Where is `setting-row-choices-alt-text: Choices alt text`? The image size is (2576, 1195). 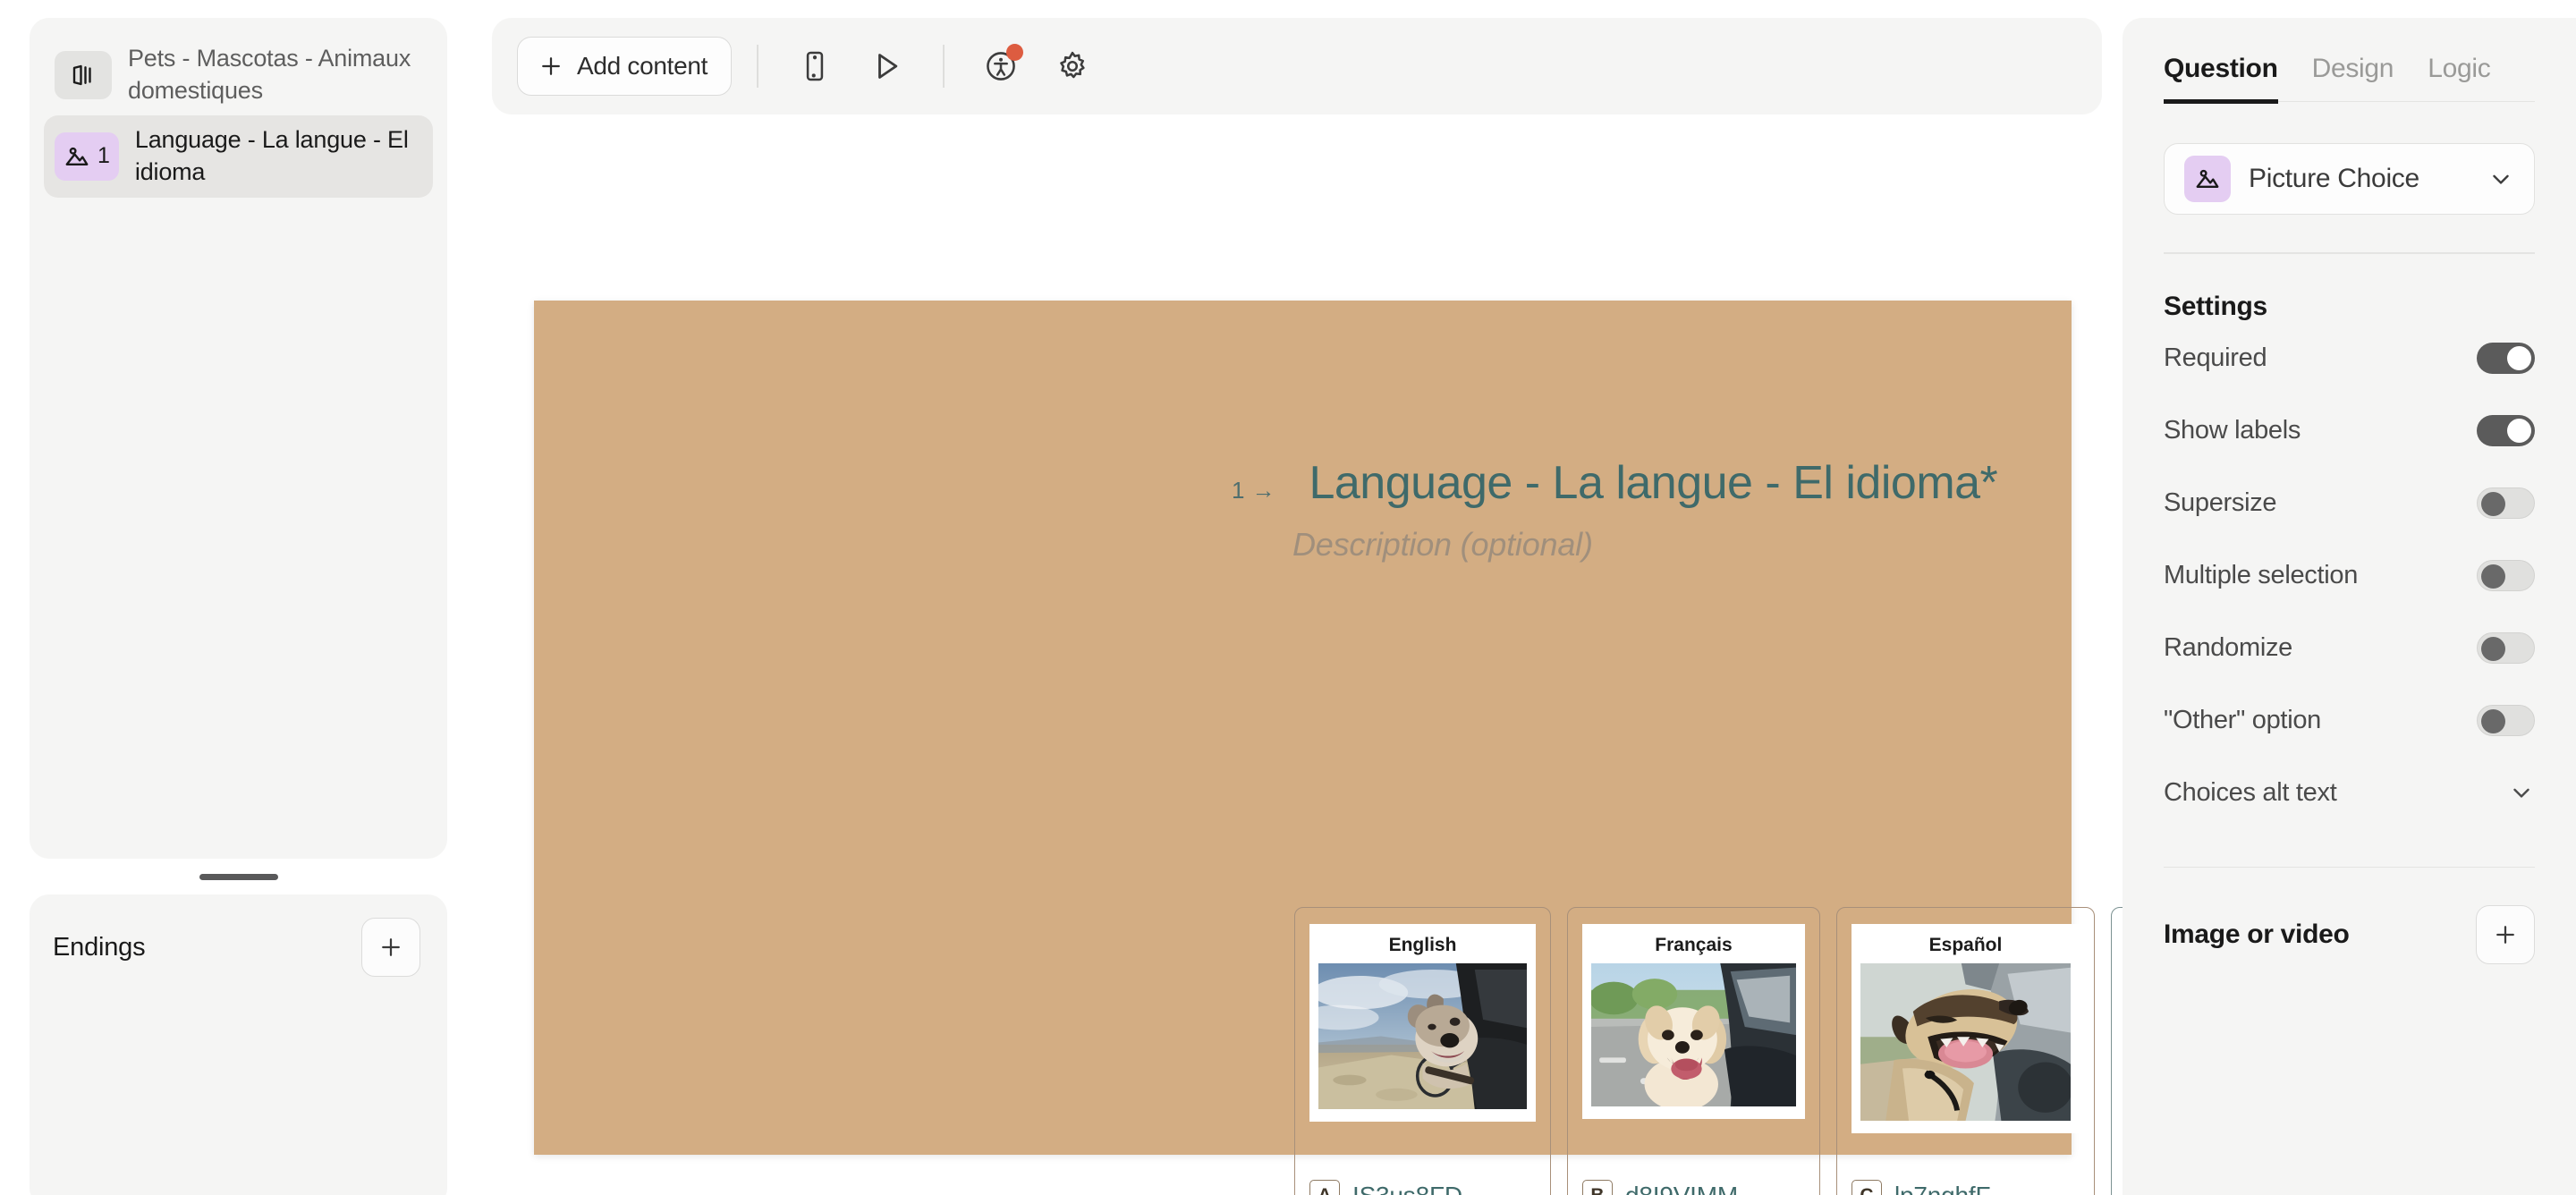
setting-row-choices-alt-text: Choices alt text is located at coordinates (2349, 793).